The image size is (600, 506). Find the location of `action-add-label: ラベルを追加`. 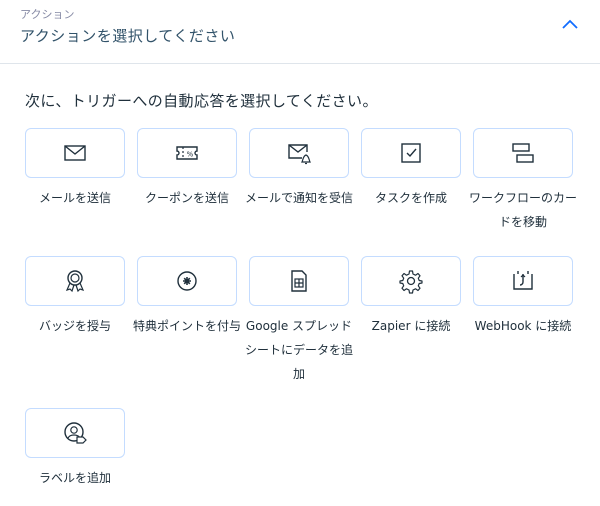

action-add-label: ラベルを追加 is located at coordinates (81, 449).